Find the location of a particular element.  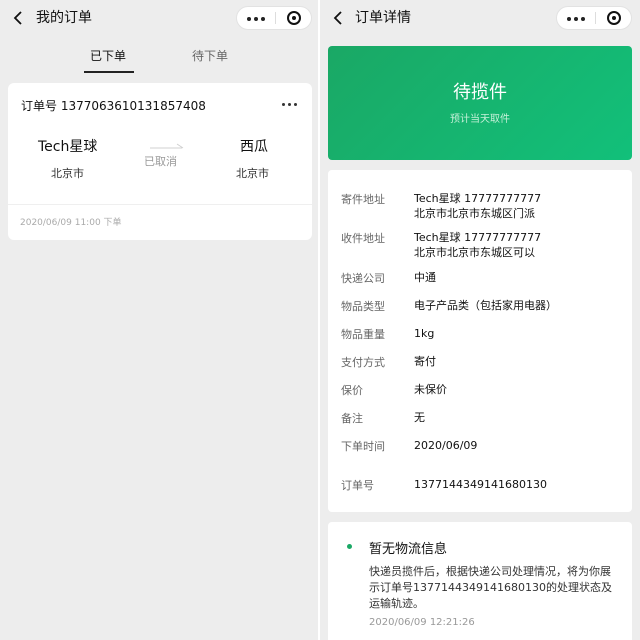

detail-value: 未保价 is located at coordinates (430, 389).